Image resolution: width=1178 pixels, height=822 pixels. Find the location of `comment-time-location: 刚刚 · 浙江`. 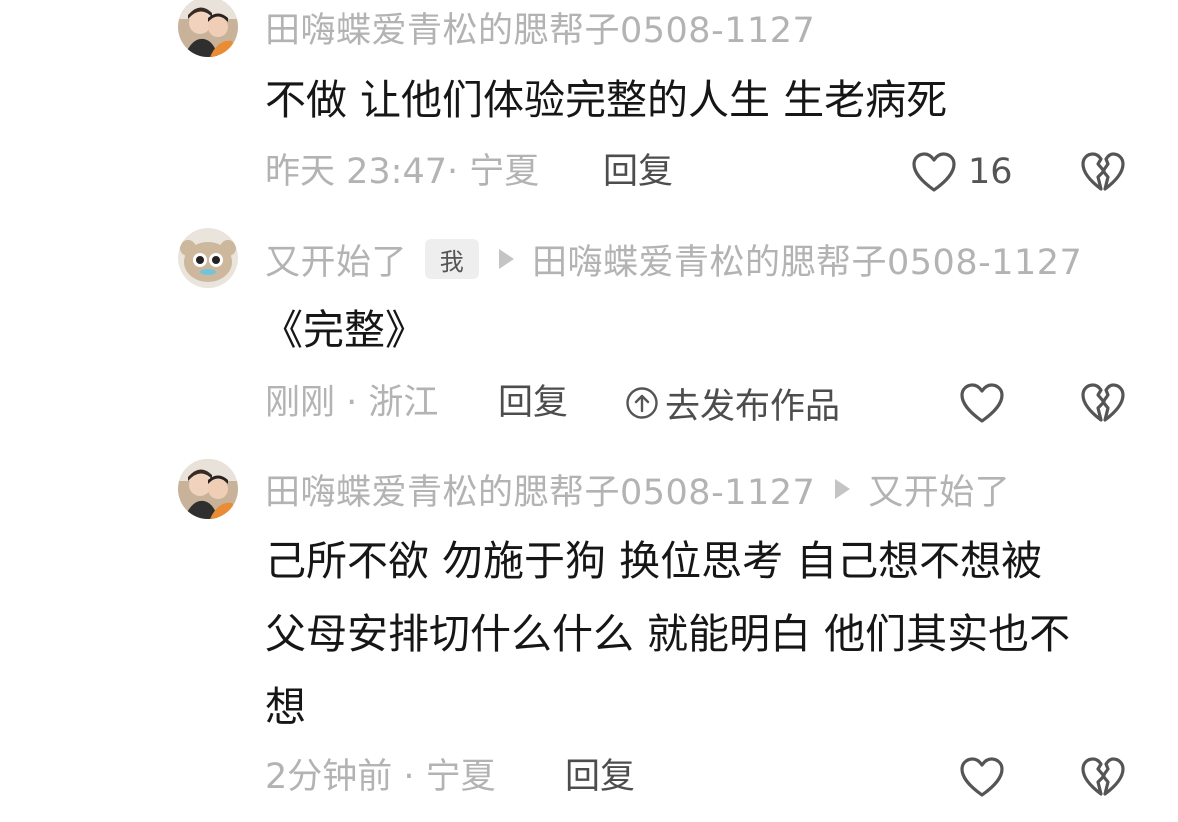

comment-time-location: 刚刚 · 浙江 is located at coordinates (352, 403).